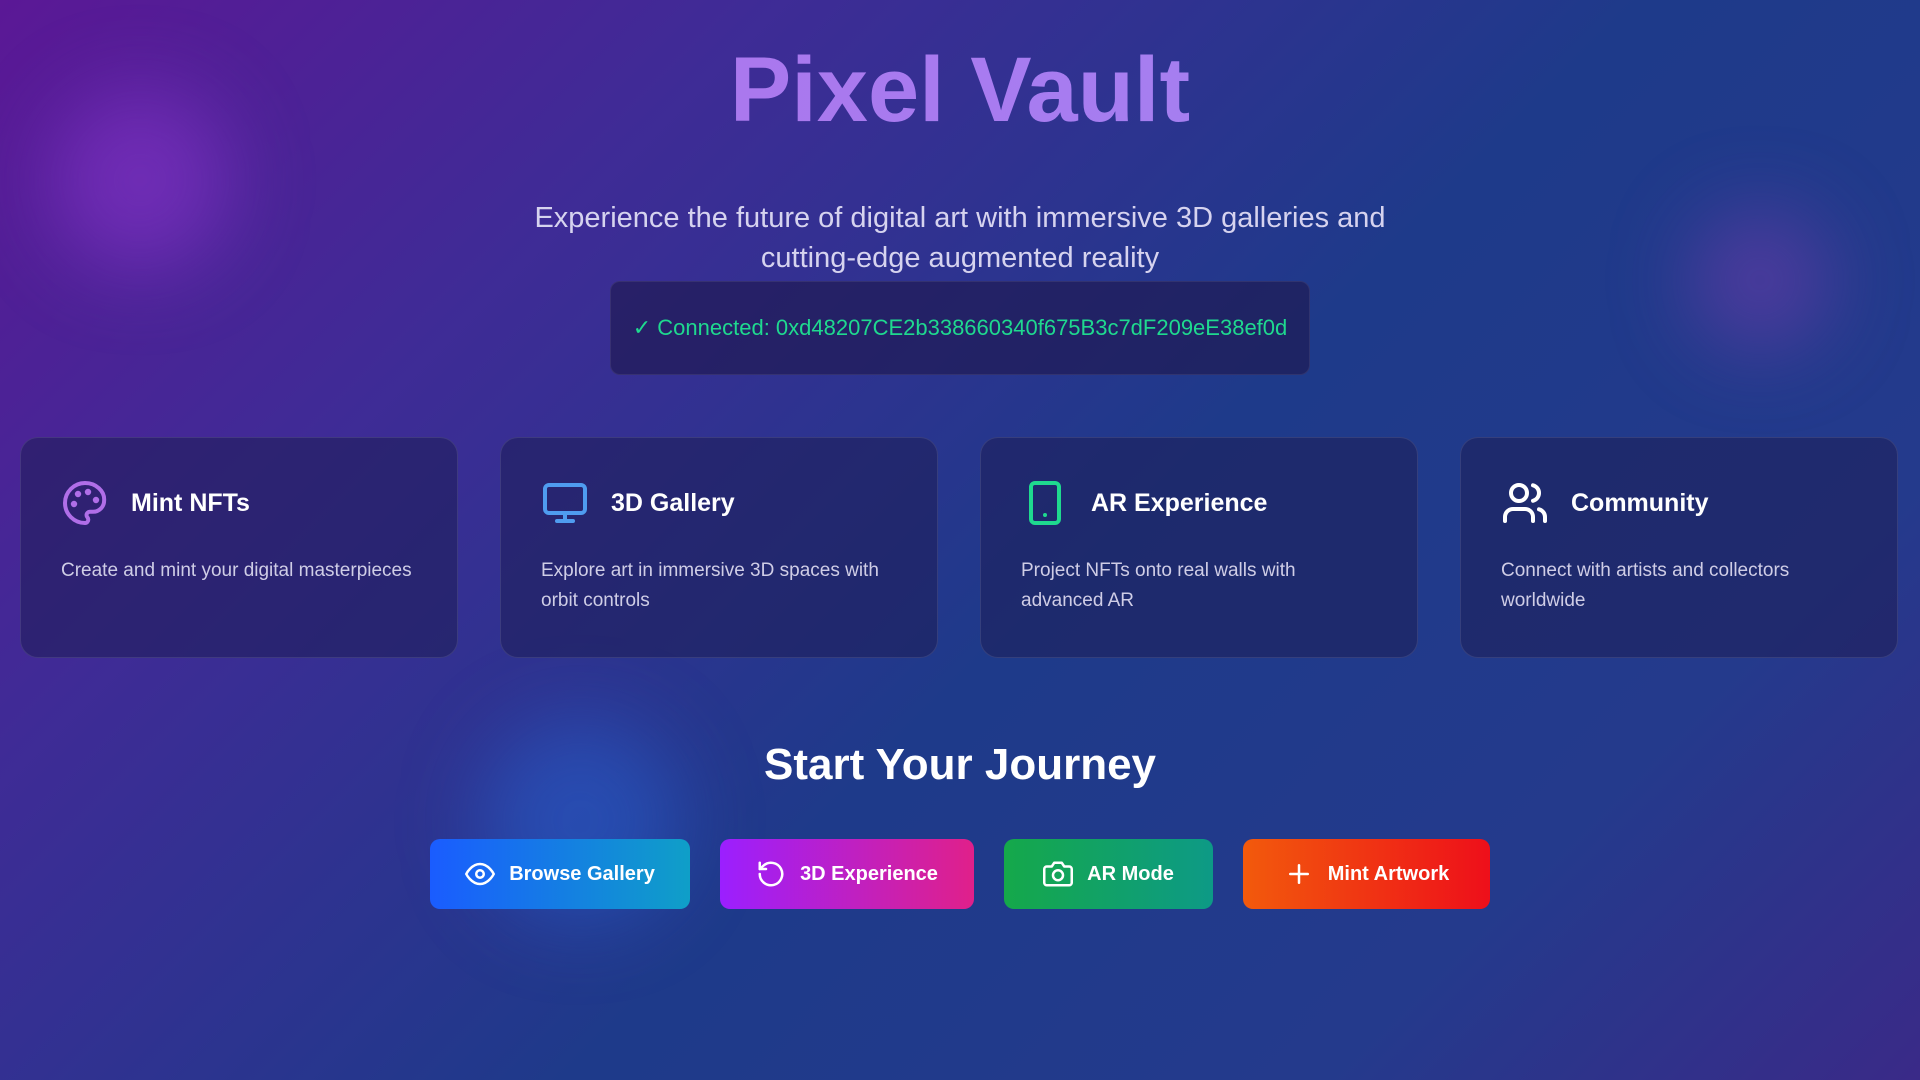 This screenshot has width=1920, height=1080. Describe the element at coordinates (869, 873) in the screenshot. I see `3d-experience-label: 3D Experience` at that location.